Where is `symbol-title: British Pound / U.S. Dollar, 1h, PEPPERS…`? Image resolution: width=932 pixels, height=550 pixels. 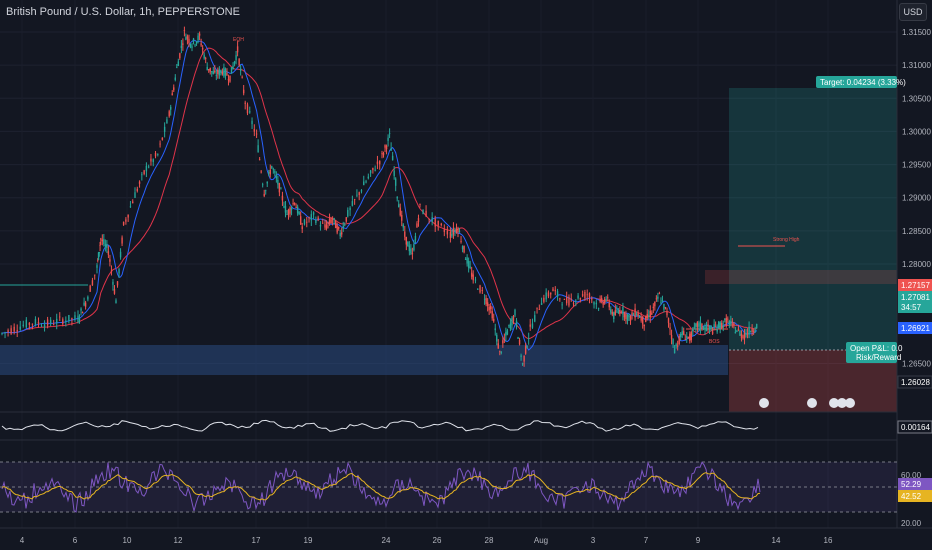
symbol-title: British Pound / U.S. Dollar, 1h, PEPPERS… is located at coordinates (123, 12).